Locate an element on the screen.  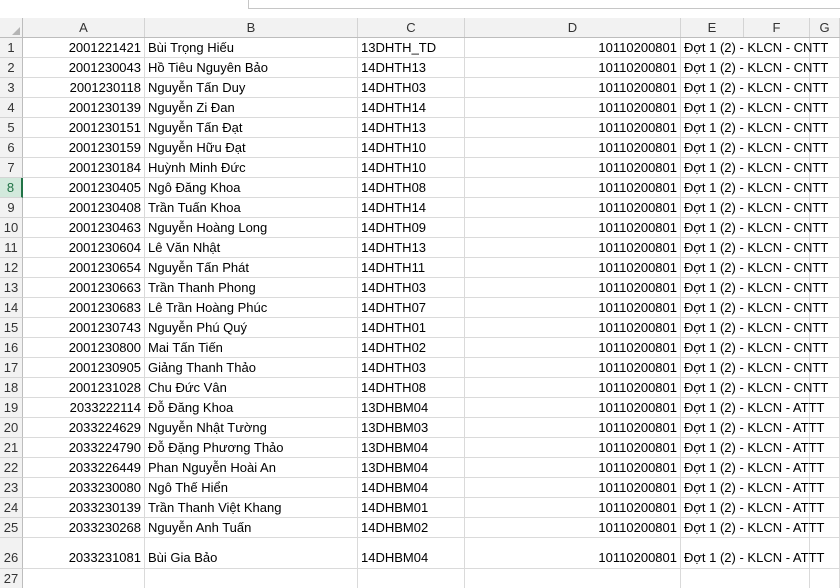
row-header: 23 is located at coordinates (11, 488).